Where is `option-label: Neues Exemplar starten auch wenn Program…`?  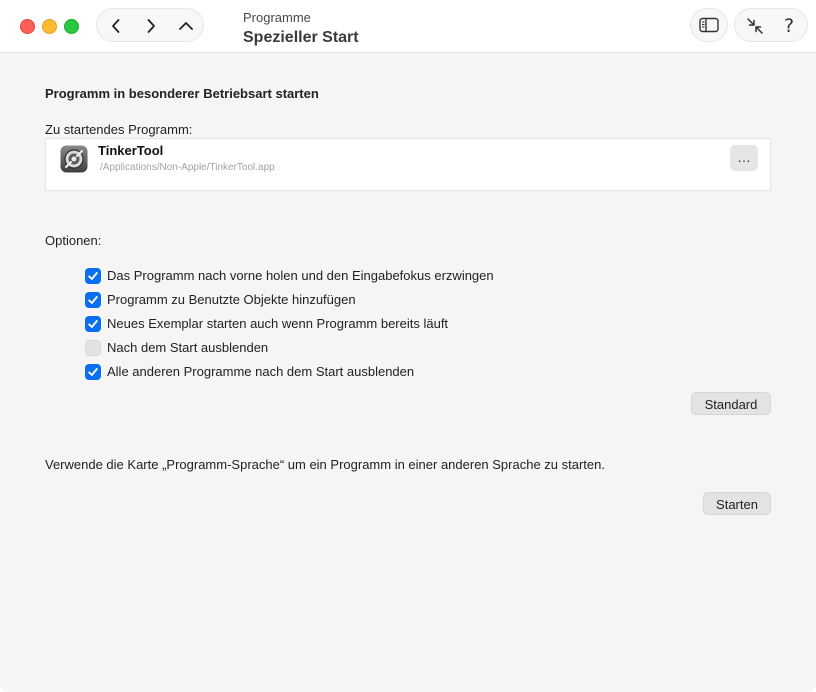
option-label: Neues Exemplar starten auch wenn Program… is located at coordinates (278, 323).